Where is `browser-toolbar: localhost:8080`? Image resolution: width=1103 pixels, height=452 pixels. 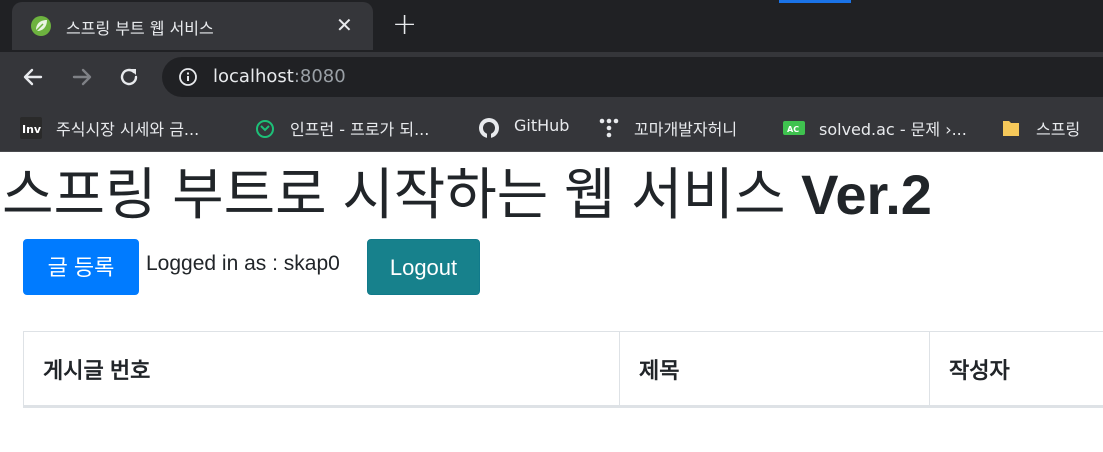 browser-toolbar: localhost:8080 is located at coordinates (551, 77).